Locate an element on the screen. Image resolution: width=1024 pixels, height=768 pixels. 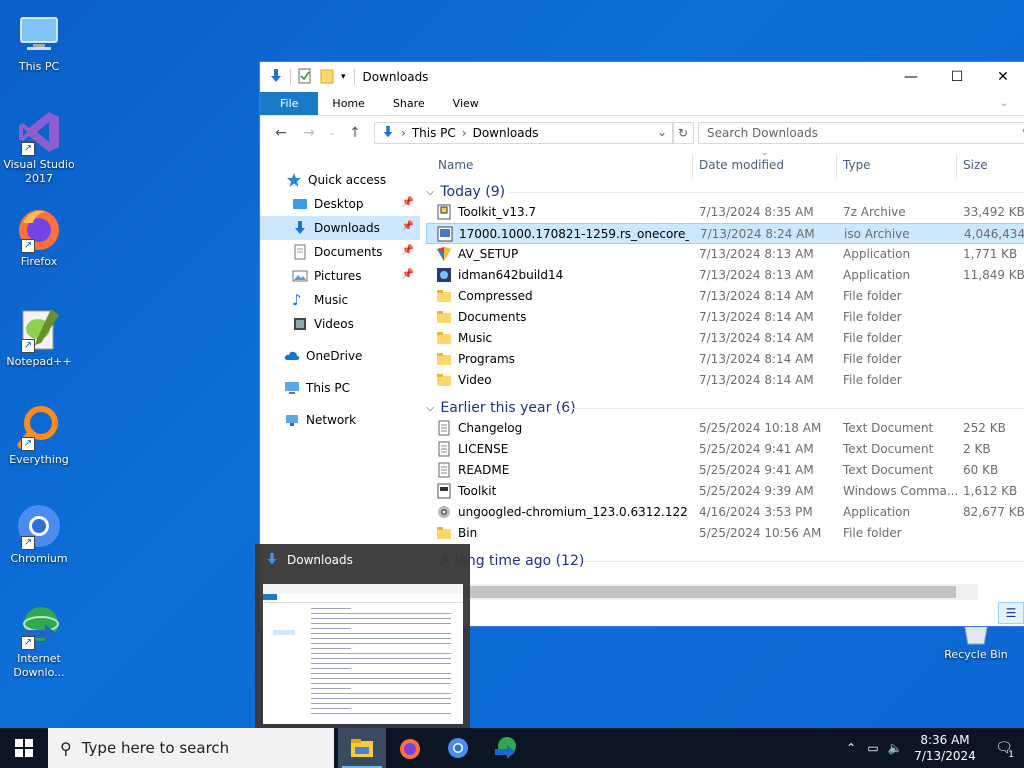
group-header-today: ⌵ Today (9) is located at coordinates (725, 191).